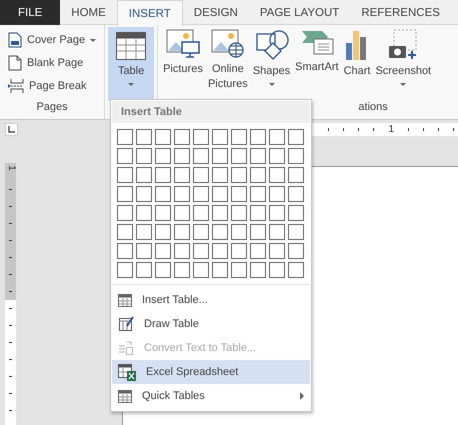  What do you see at coordinates (52, 63) in the screenshot?
I see `ribbon-button: Blank Page` at bounding box center [52, 63].